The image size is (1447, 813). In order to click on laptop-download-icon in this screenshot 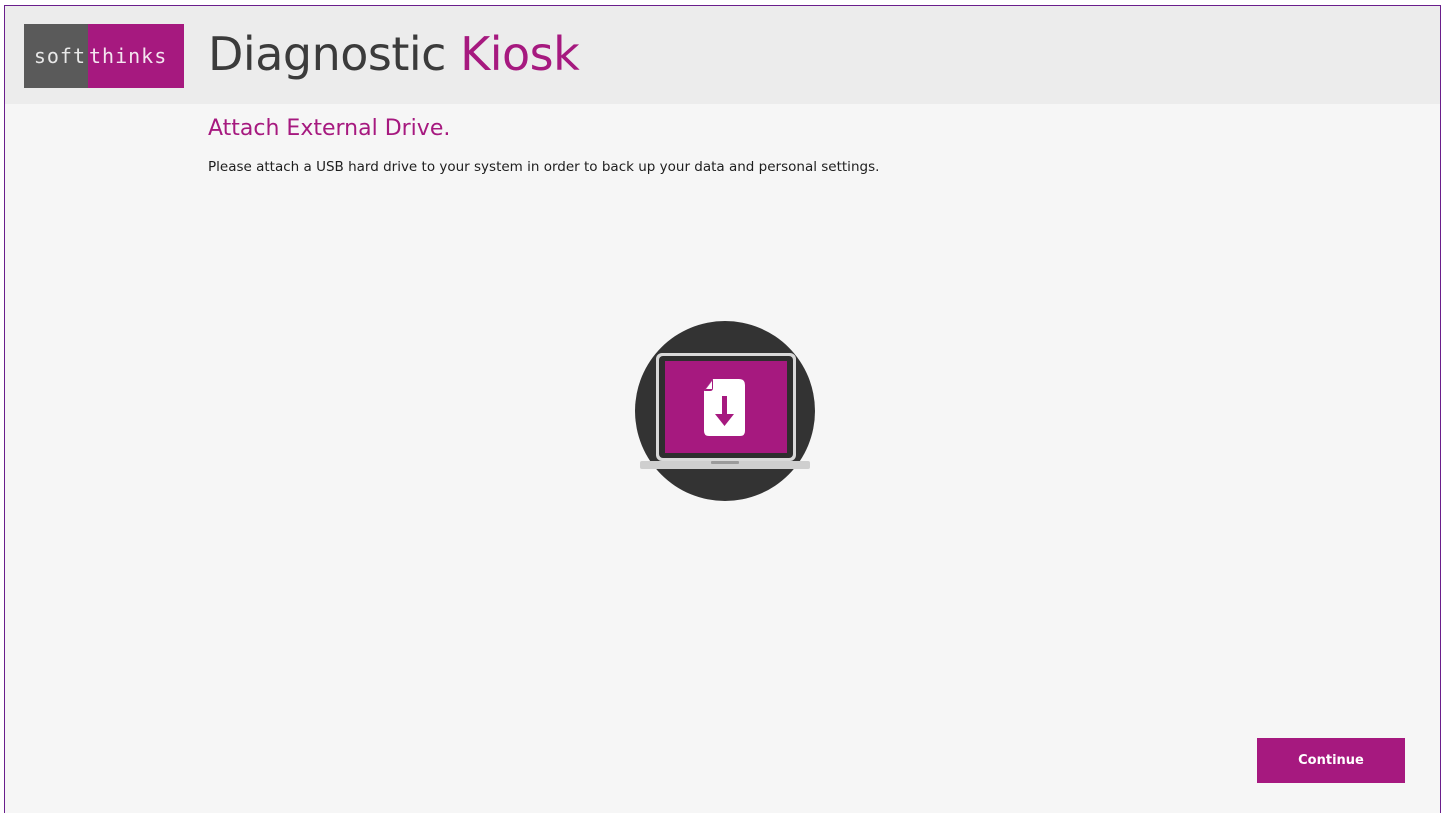, I will do `click(725, 411)`.